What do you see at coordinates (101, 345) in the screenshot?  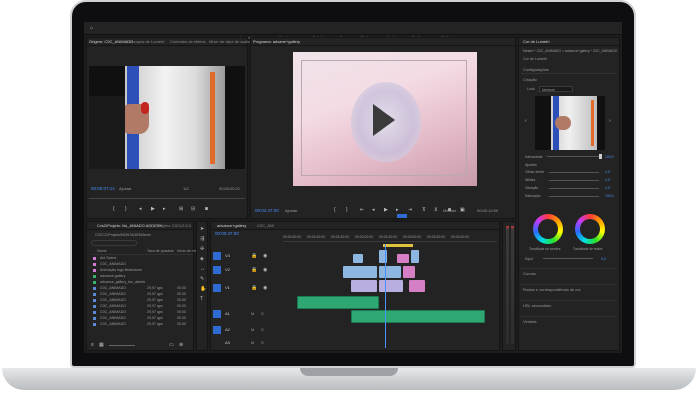 I see `icon-view-icon: ▦` at bounding box center [101, 345].